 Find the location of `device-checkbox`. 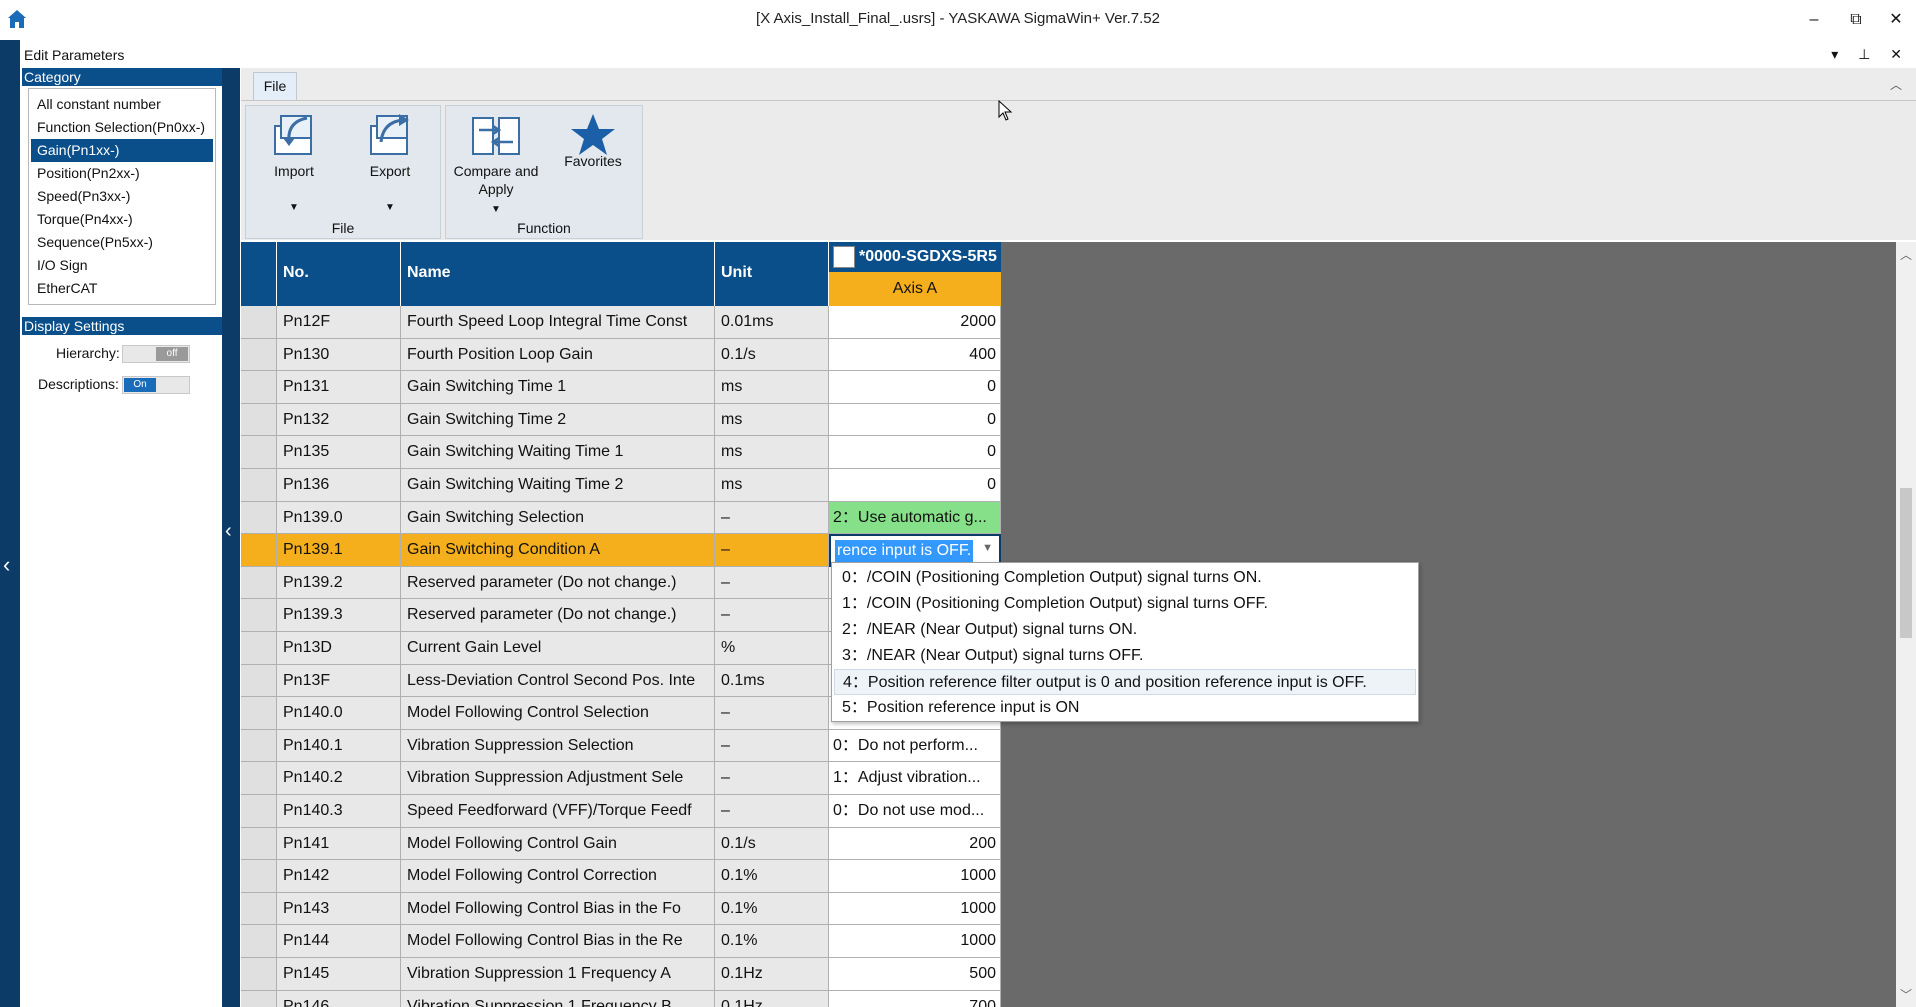

device-checkbox is located at coordinates (844, 257).